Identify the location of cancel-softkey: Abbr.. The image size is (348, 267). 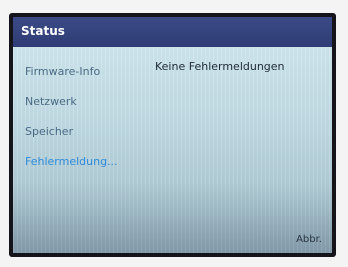
(309, 239).